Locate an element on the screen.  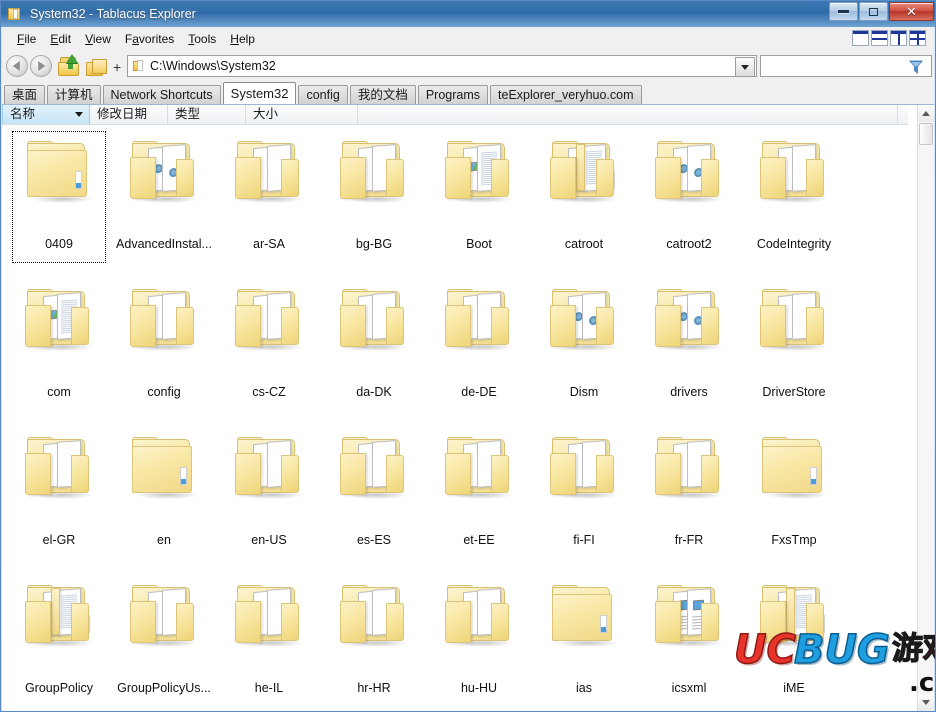
arrow-up-icon is located at coordinates (926, 113).